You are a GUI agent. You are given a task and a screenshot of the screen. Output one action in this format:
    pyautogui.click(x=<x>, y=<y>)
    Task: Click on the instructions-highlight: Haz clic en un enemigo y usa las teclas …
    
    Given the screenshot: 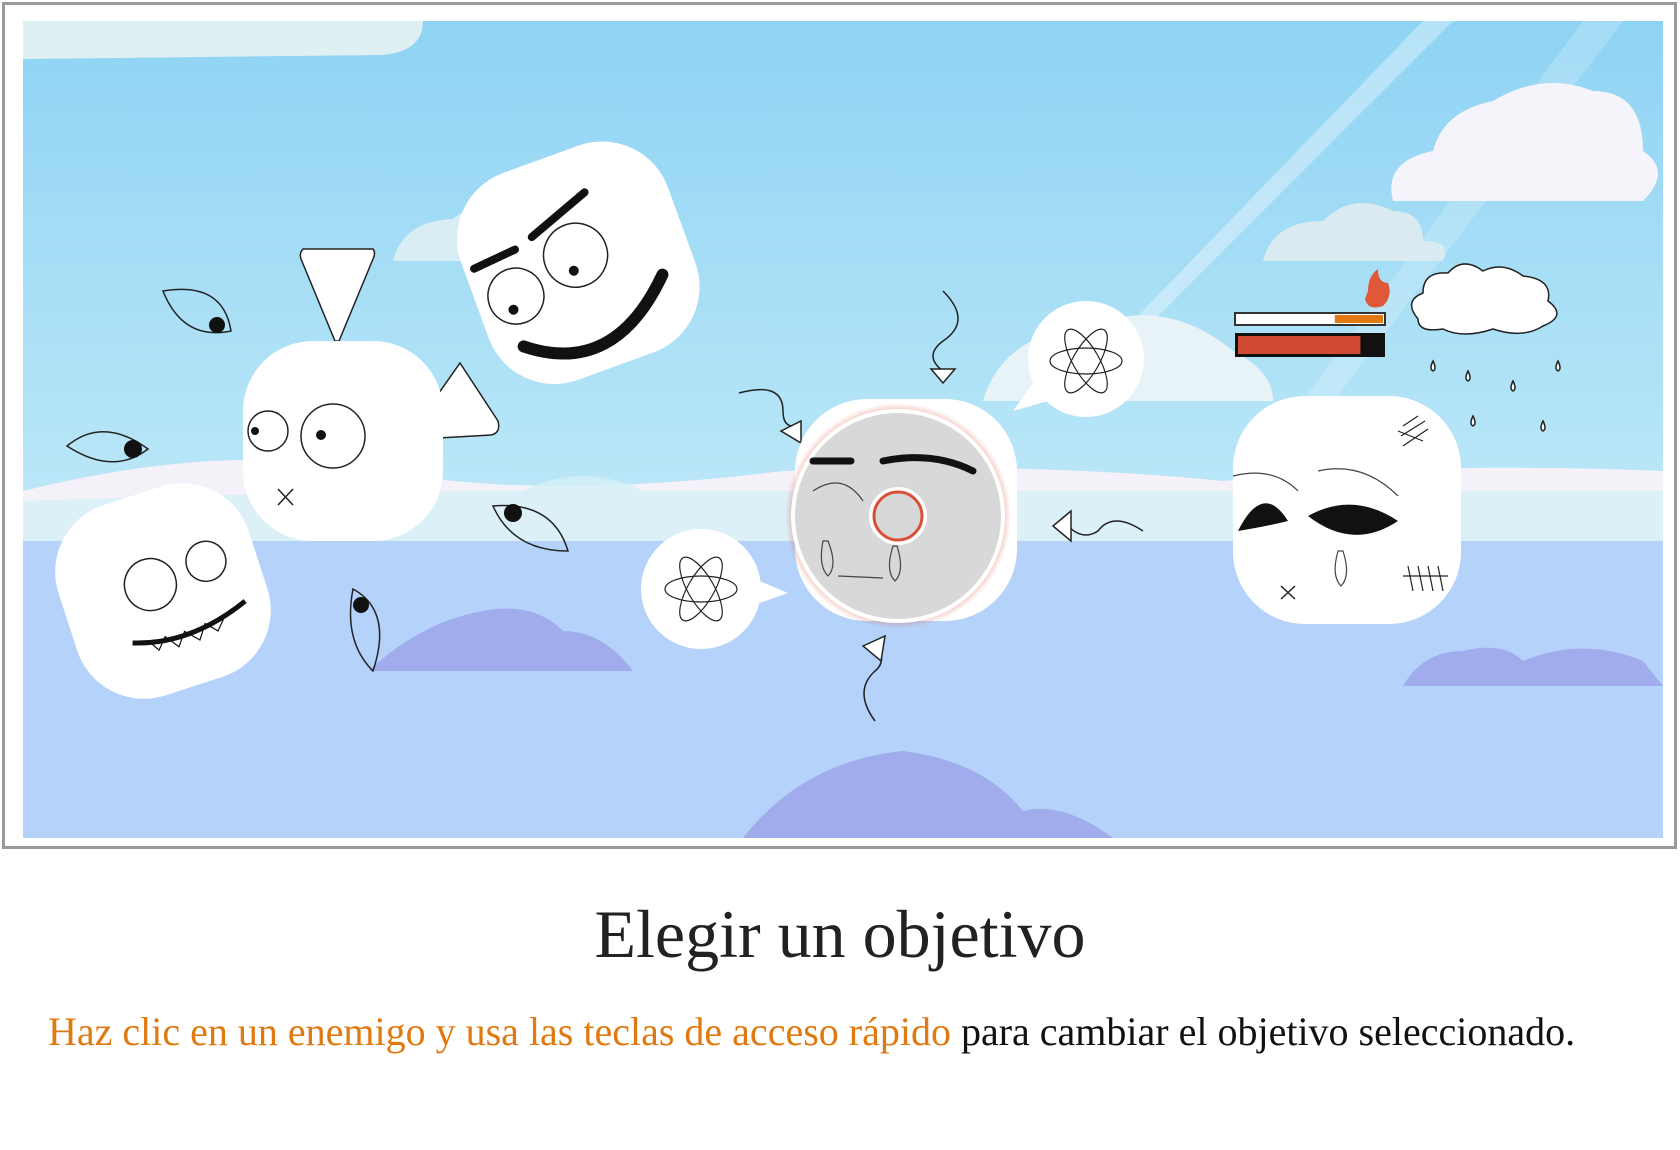 What is the action you would take?
    pyautogui.click(x=499, y=1031)
    